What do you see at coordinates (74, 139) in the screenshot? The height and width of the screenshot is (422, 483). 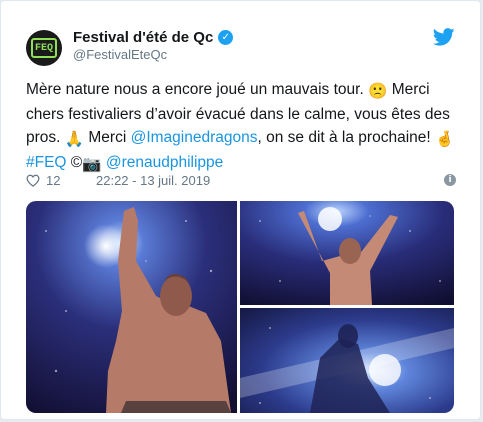 I see `emoji-icon: 🙏` at bounding box center [74, 139].